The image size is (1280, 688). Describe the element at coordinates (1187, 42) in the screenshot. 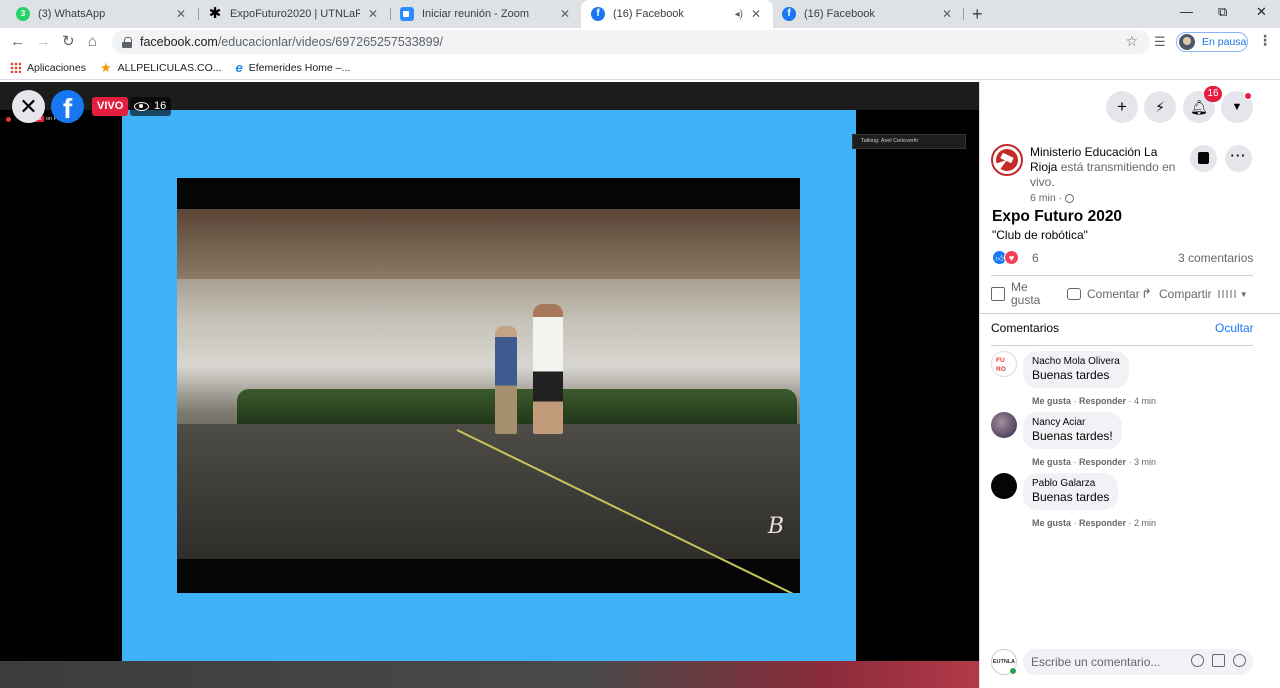

I see `profile-avatar` at that location.